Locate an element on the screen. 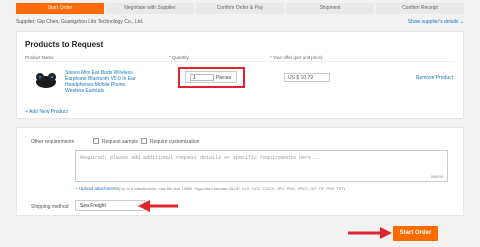 This screenshot has width=480, height=247. products-title: Products to Request is located at coordinates (64, 44).